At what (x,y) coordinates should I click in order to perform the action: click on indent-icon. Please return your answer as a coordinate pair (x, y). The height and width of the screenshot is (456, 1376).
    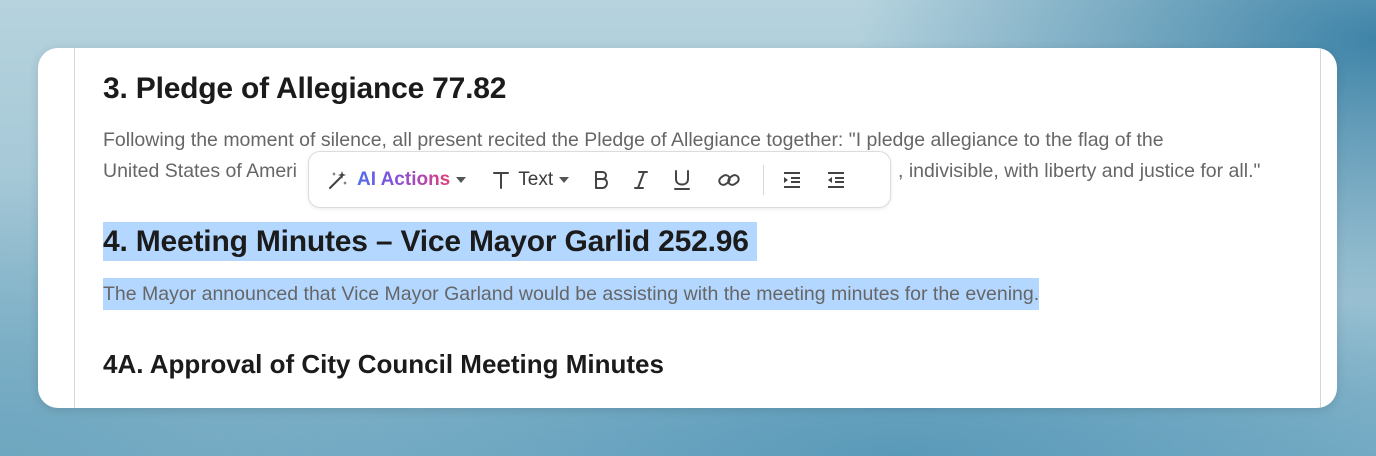
    Looking at the image, I should click on (792, 180).